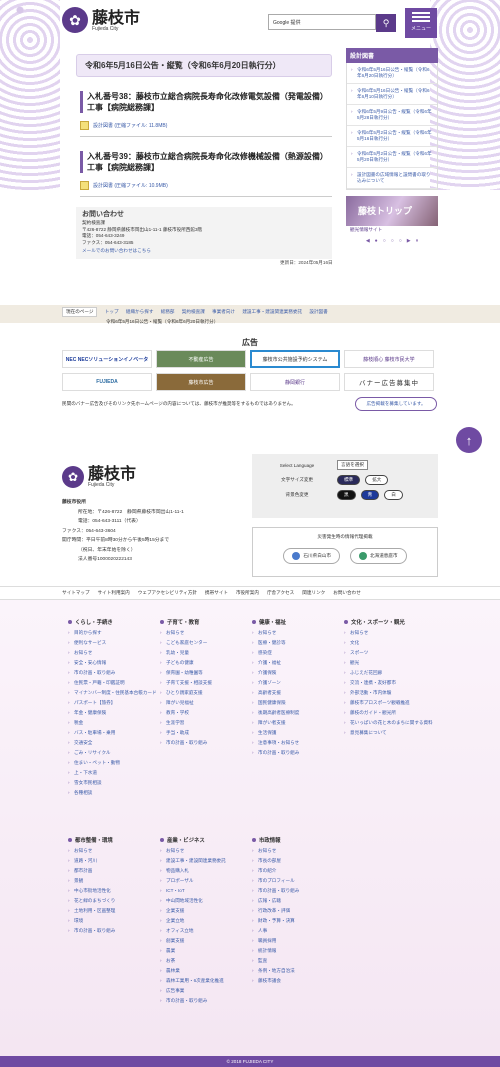 This screenshot has width=500, height=1067. Describe the element at coordinates (272, 311) in the screenshot. I see `breadcrumb-item: 建設工事・建設関連業務委託` at that location.